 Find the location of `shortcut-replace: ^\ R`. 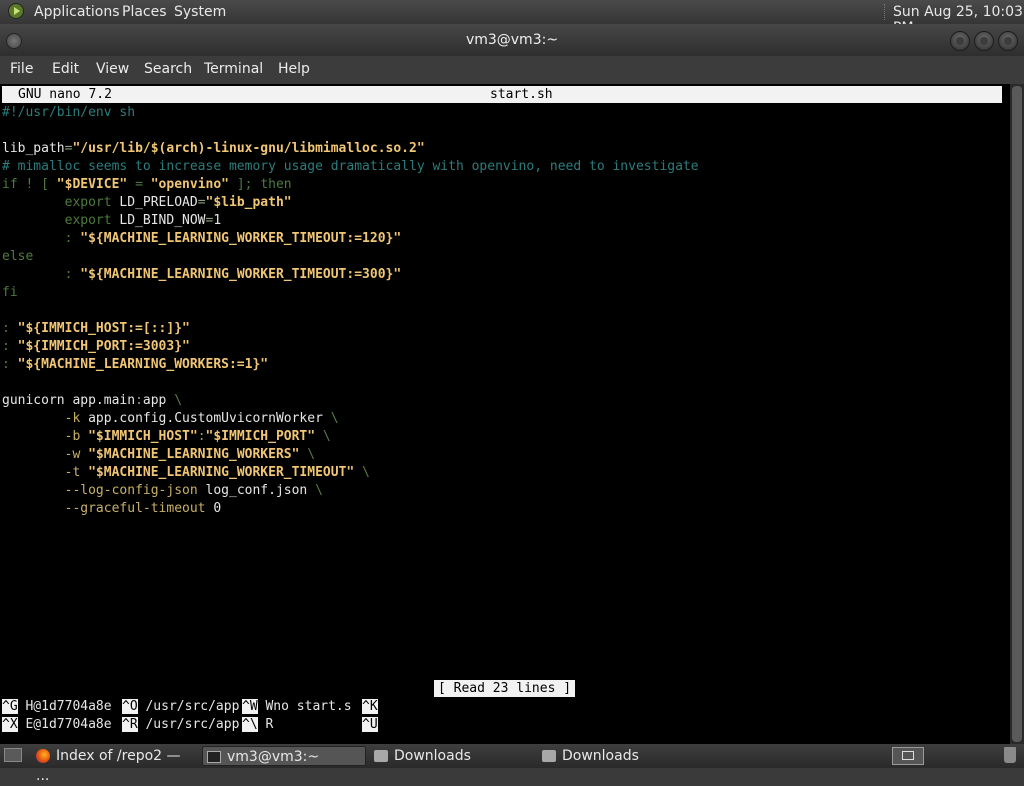

shortcut-replace: ^\ R is located at coordinates (258, 724).